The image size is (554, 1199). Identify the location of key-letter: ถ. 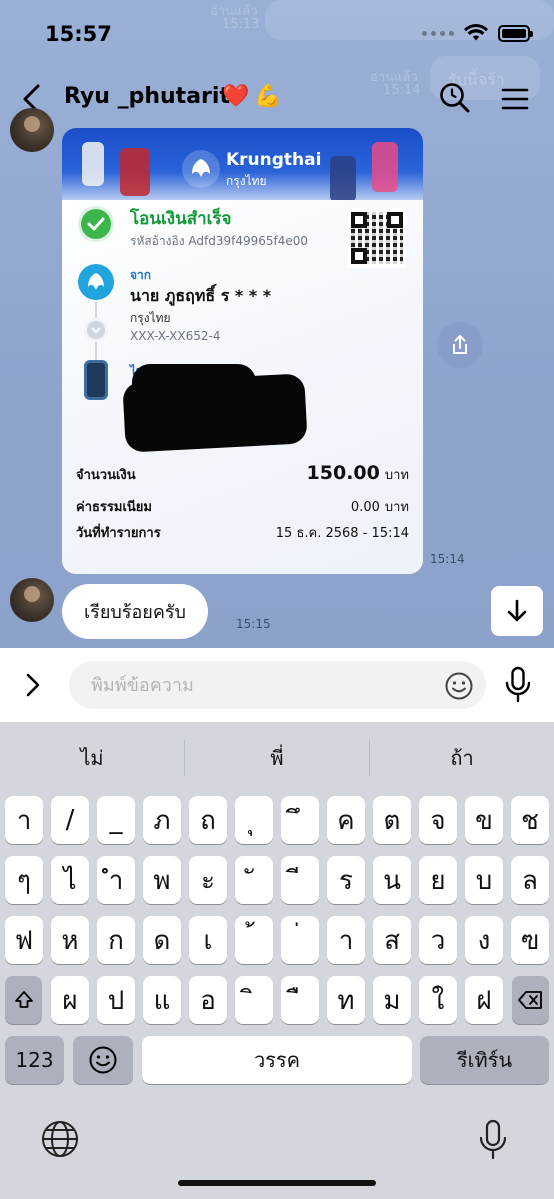
(208, 820).